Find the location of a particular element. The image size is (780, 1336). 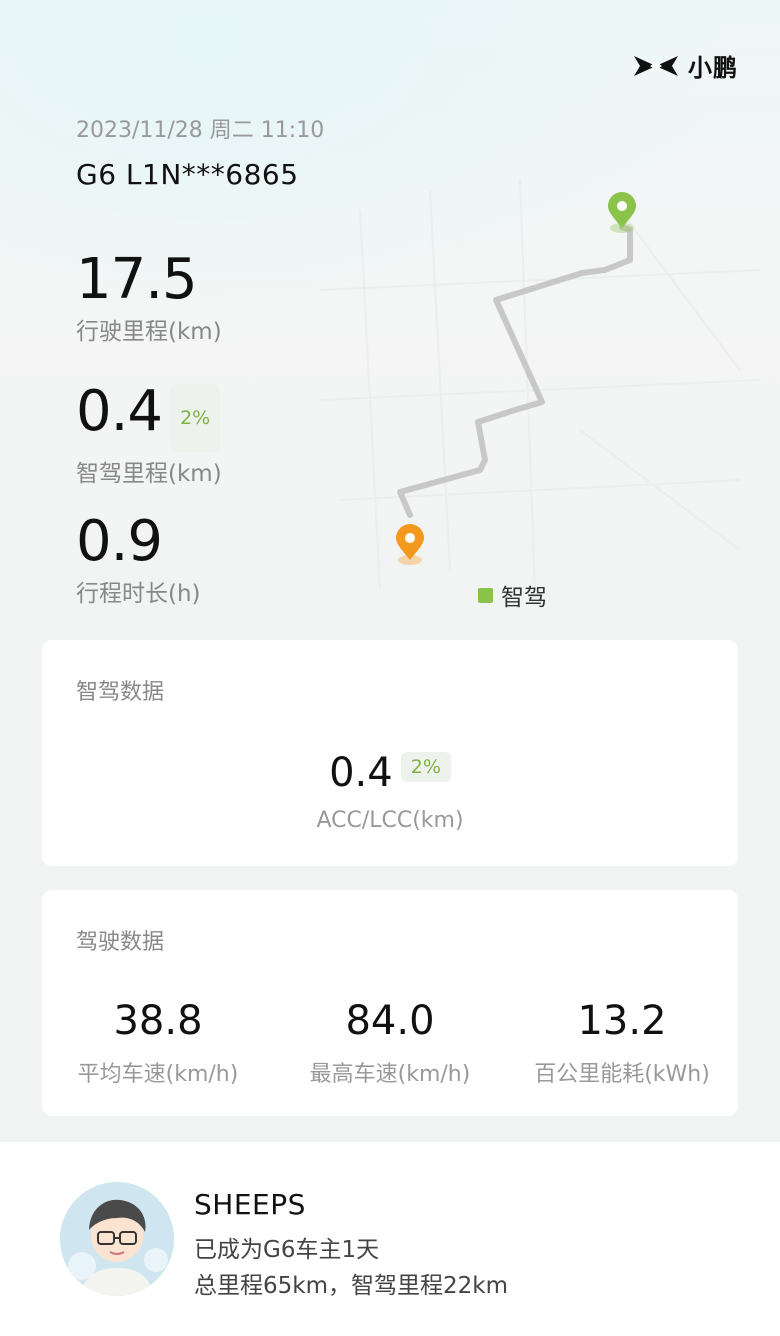

end-point-pin-icon is located at coordinates (622, 212).